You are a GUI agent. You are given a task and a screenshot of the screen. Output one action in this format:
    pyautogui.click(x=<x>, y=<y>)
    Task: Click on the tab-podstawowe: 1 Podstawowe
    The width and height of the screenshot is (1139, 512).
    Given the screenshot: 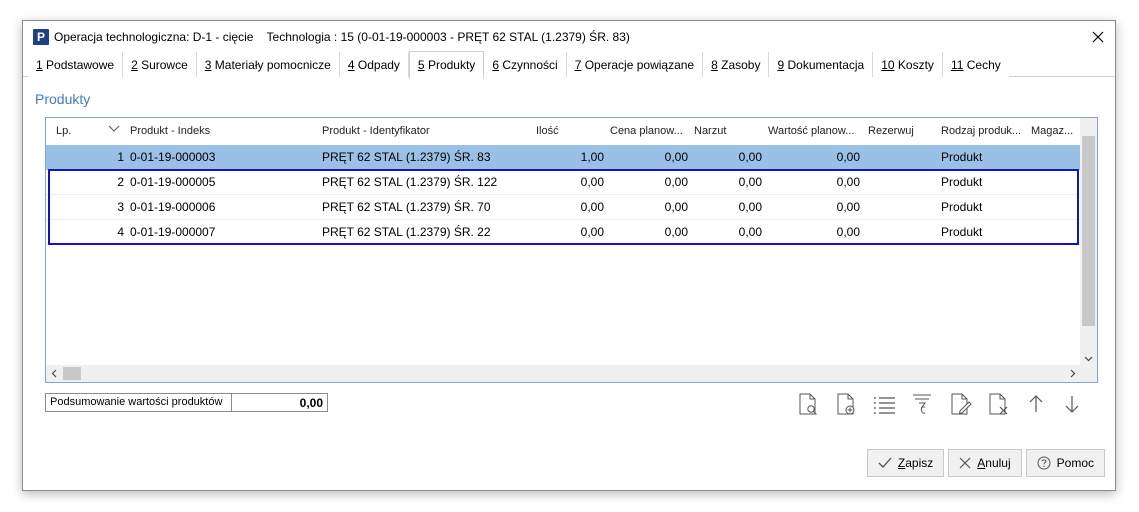 What is the action you would take?
    pyautogui.click(x=76, y=64)
    